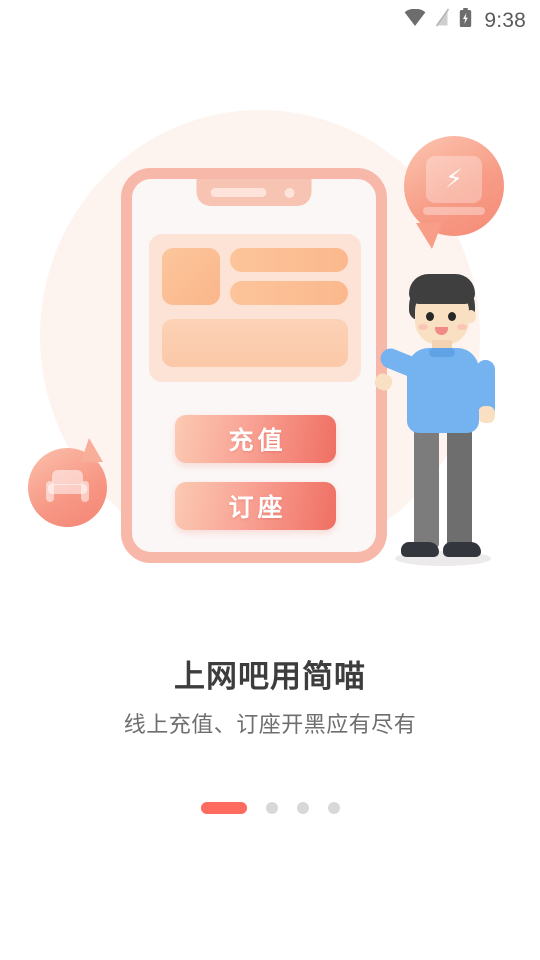 The width and height of the screenshot is (540, 960). What do you see at coordinates (255, 308) in the screenshot?
I see `content-card` at bounding box center [255, 308].